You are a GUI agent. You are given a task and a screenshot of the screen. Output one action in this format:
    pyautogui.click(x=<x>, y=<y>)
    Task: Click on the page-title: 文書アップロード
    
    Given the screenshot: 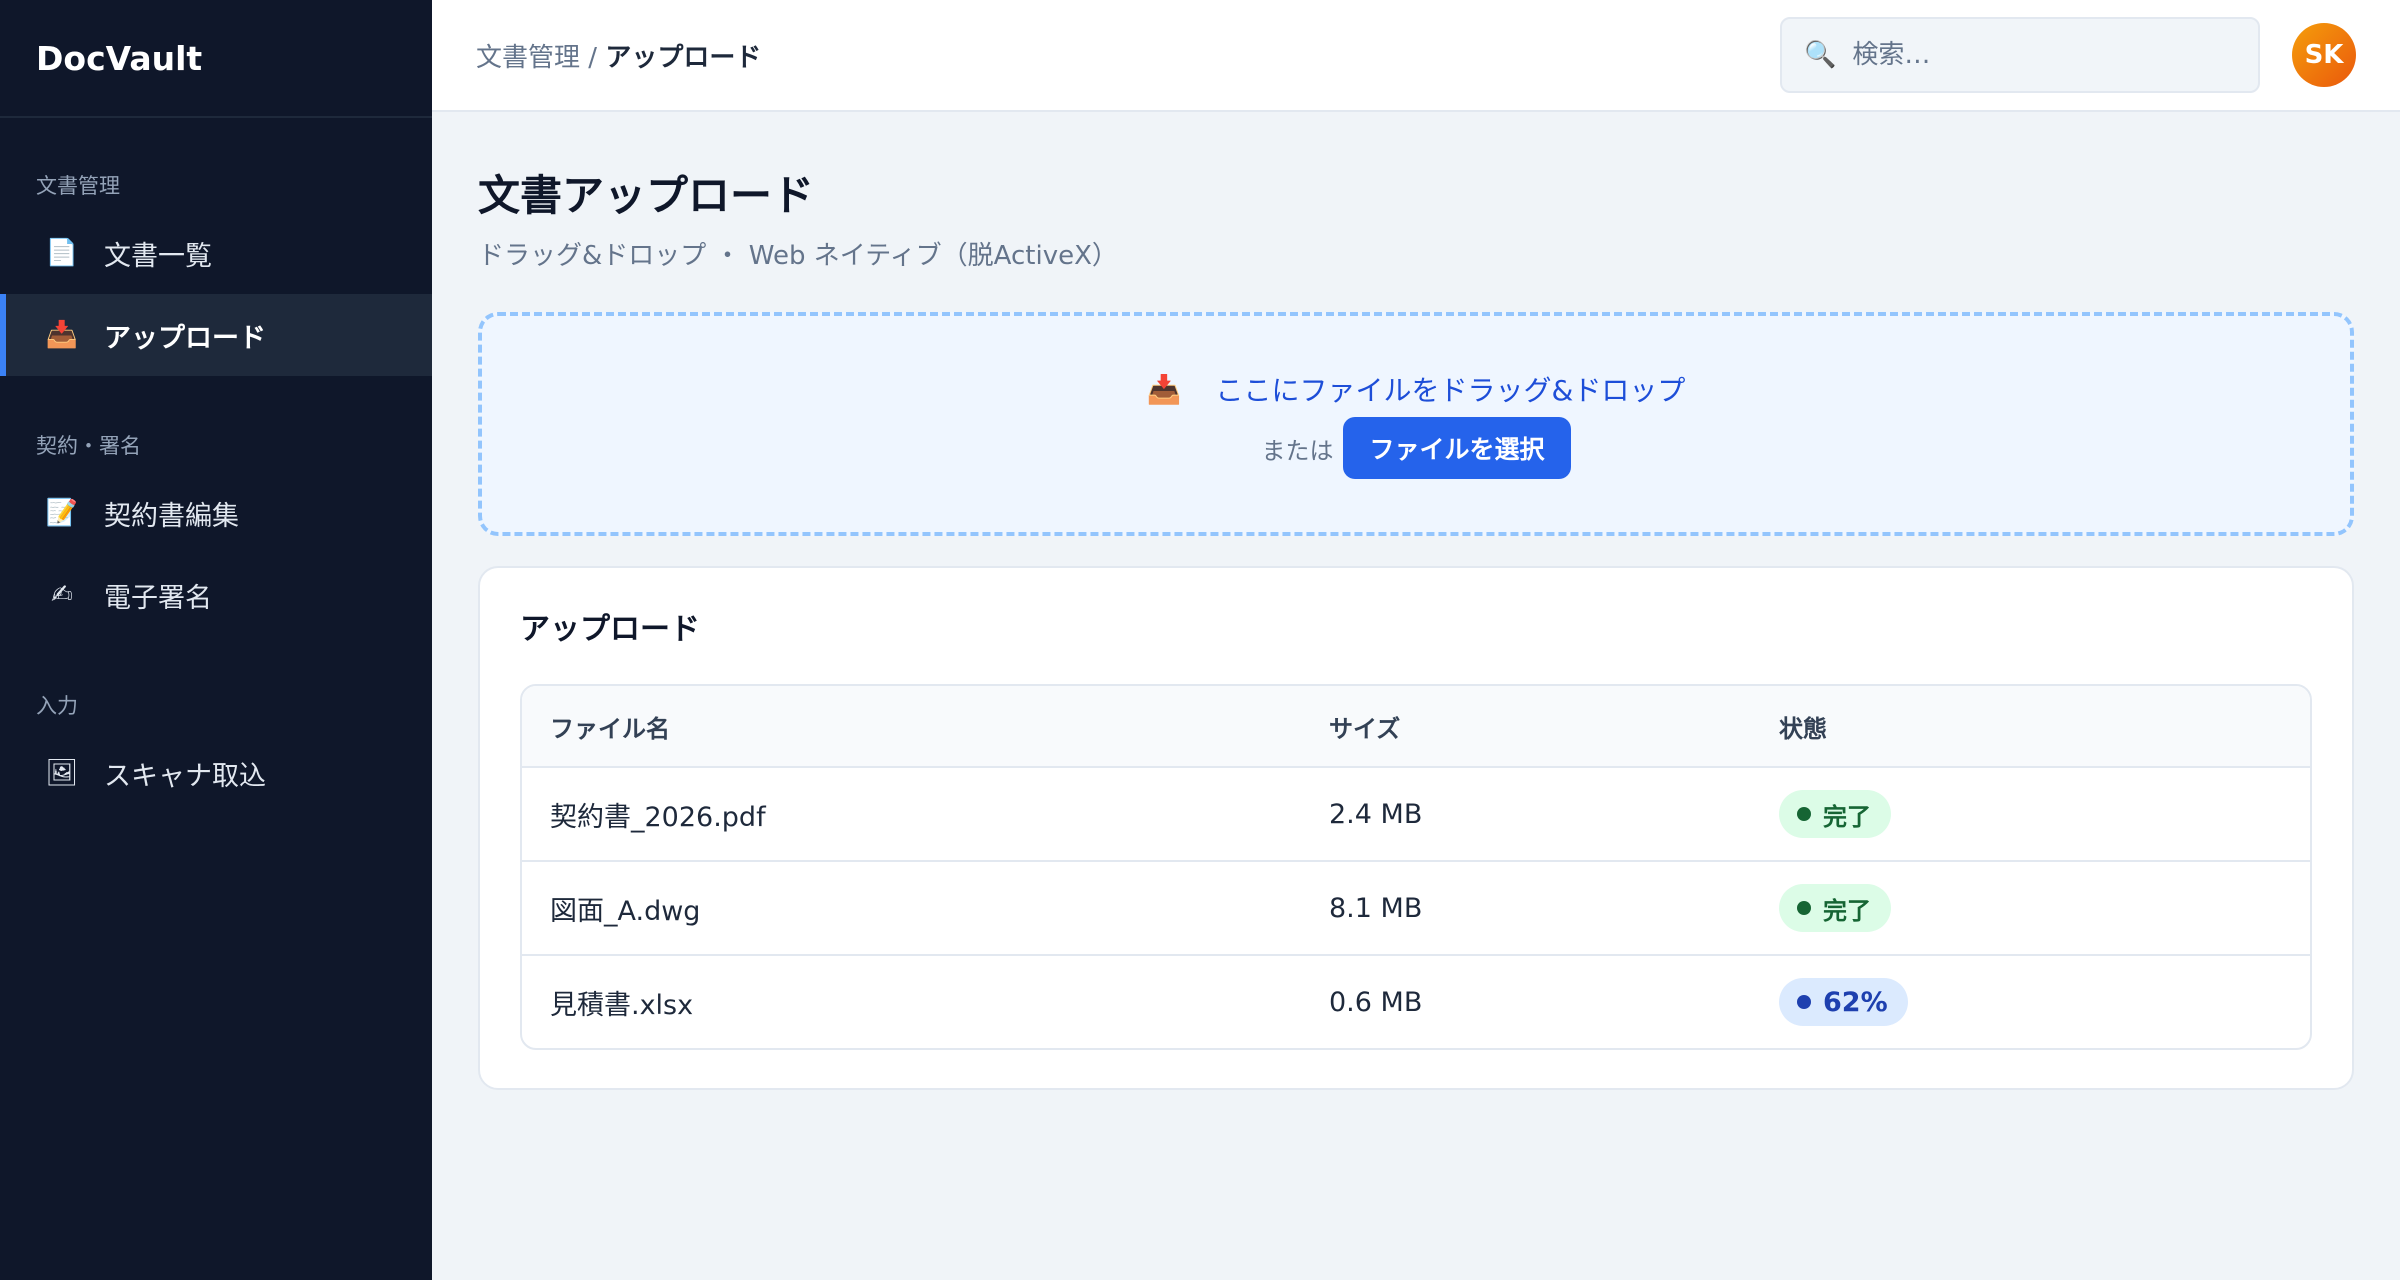 What is the action you would take?
    pyautogui.click(x=646, y=195)
    